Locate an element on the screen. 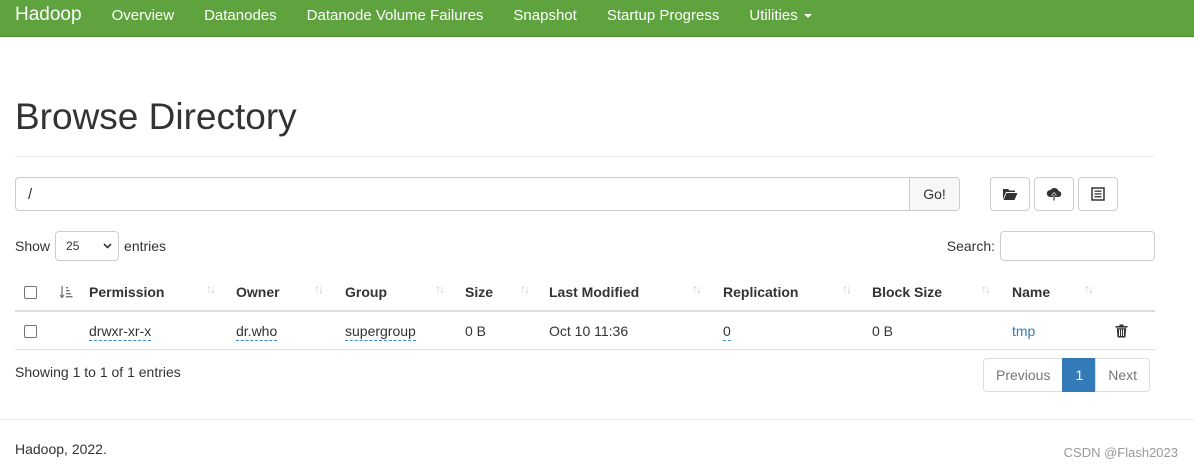  column-header-last-modified: Last Modified is located at coordinates (594, 292).